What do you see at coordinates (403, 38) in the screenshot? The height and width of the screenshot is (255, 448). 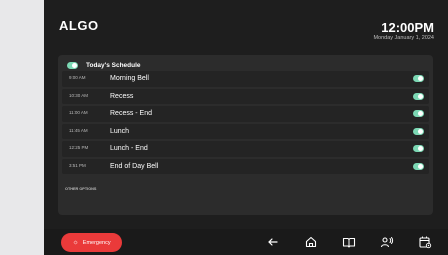 I see `clock-date: Monday January 1, 2024` at bounding box center [403, 38].